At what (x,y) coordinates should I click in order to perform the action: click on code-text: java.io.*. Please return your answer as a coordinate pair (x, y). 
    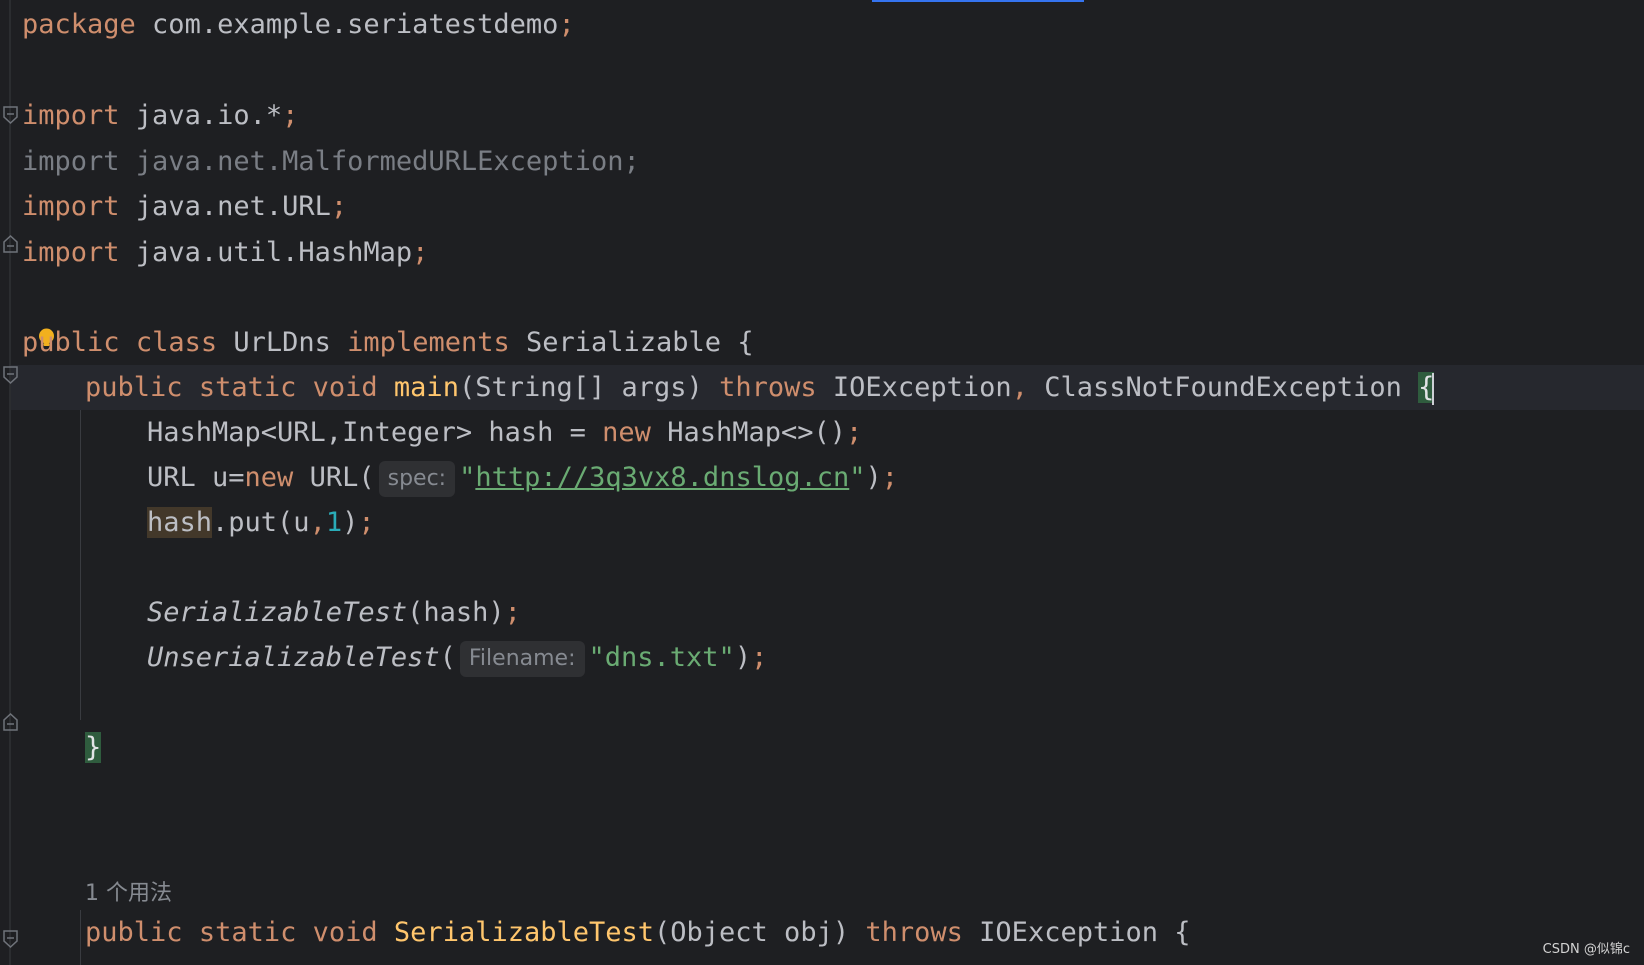
    Looking at the image, I should click on (201, 115).